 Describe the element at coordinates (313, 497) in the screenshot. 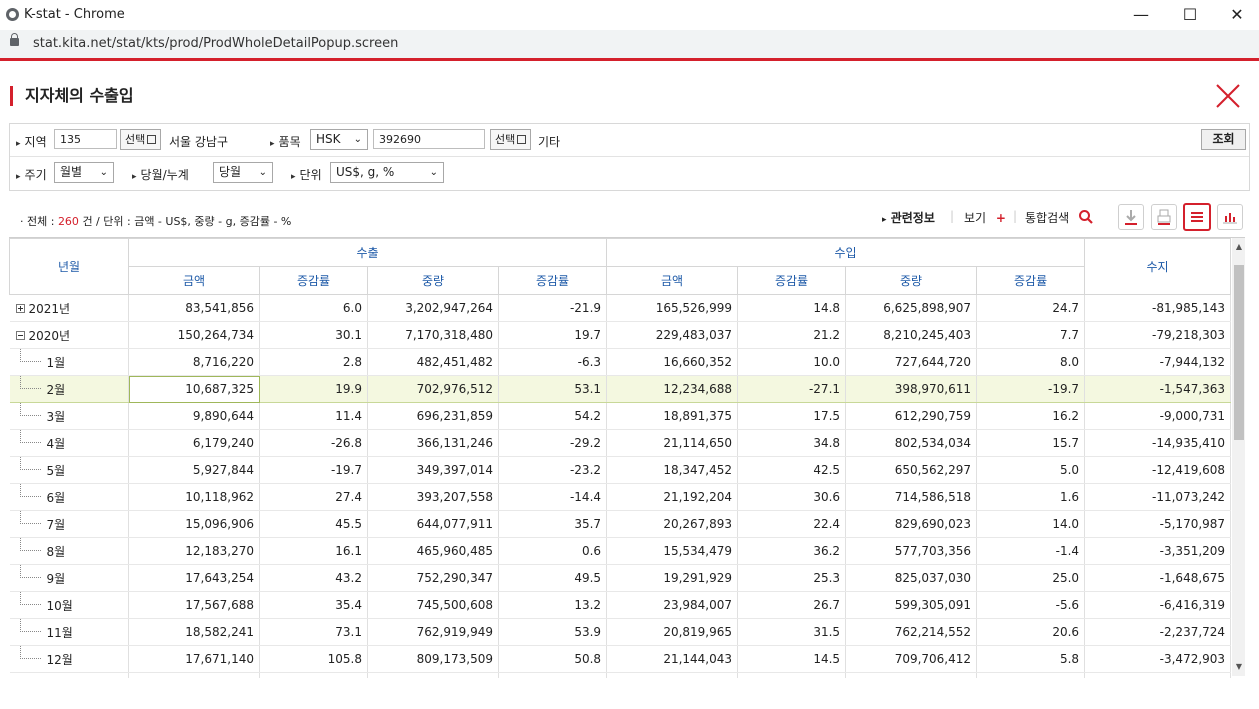

I see `cell-ex-g1: 27.4` at that location.